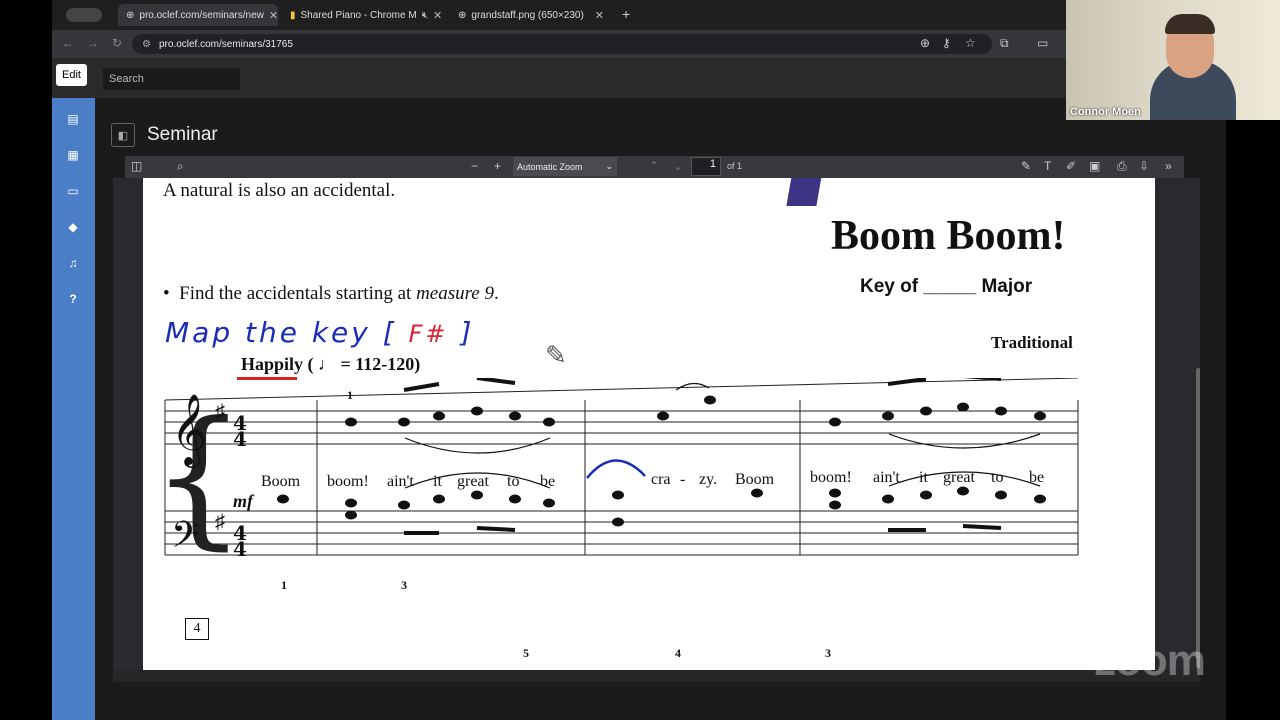 Image resolution: width=1280 pixels, height=720 pixels. Describe the element at coordinates (1094, 166) in the screenshot. I see `image-icon: ▣` at that location.